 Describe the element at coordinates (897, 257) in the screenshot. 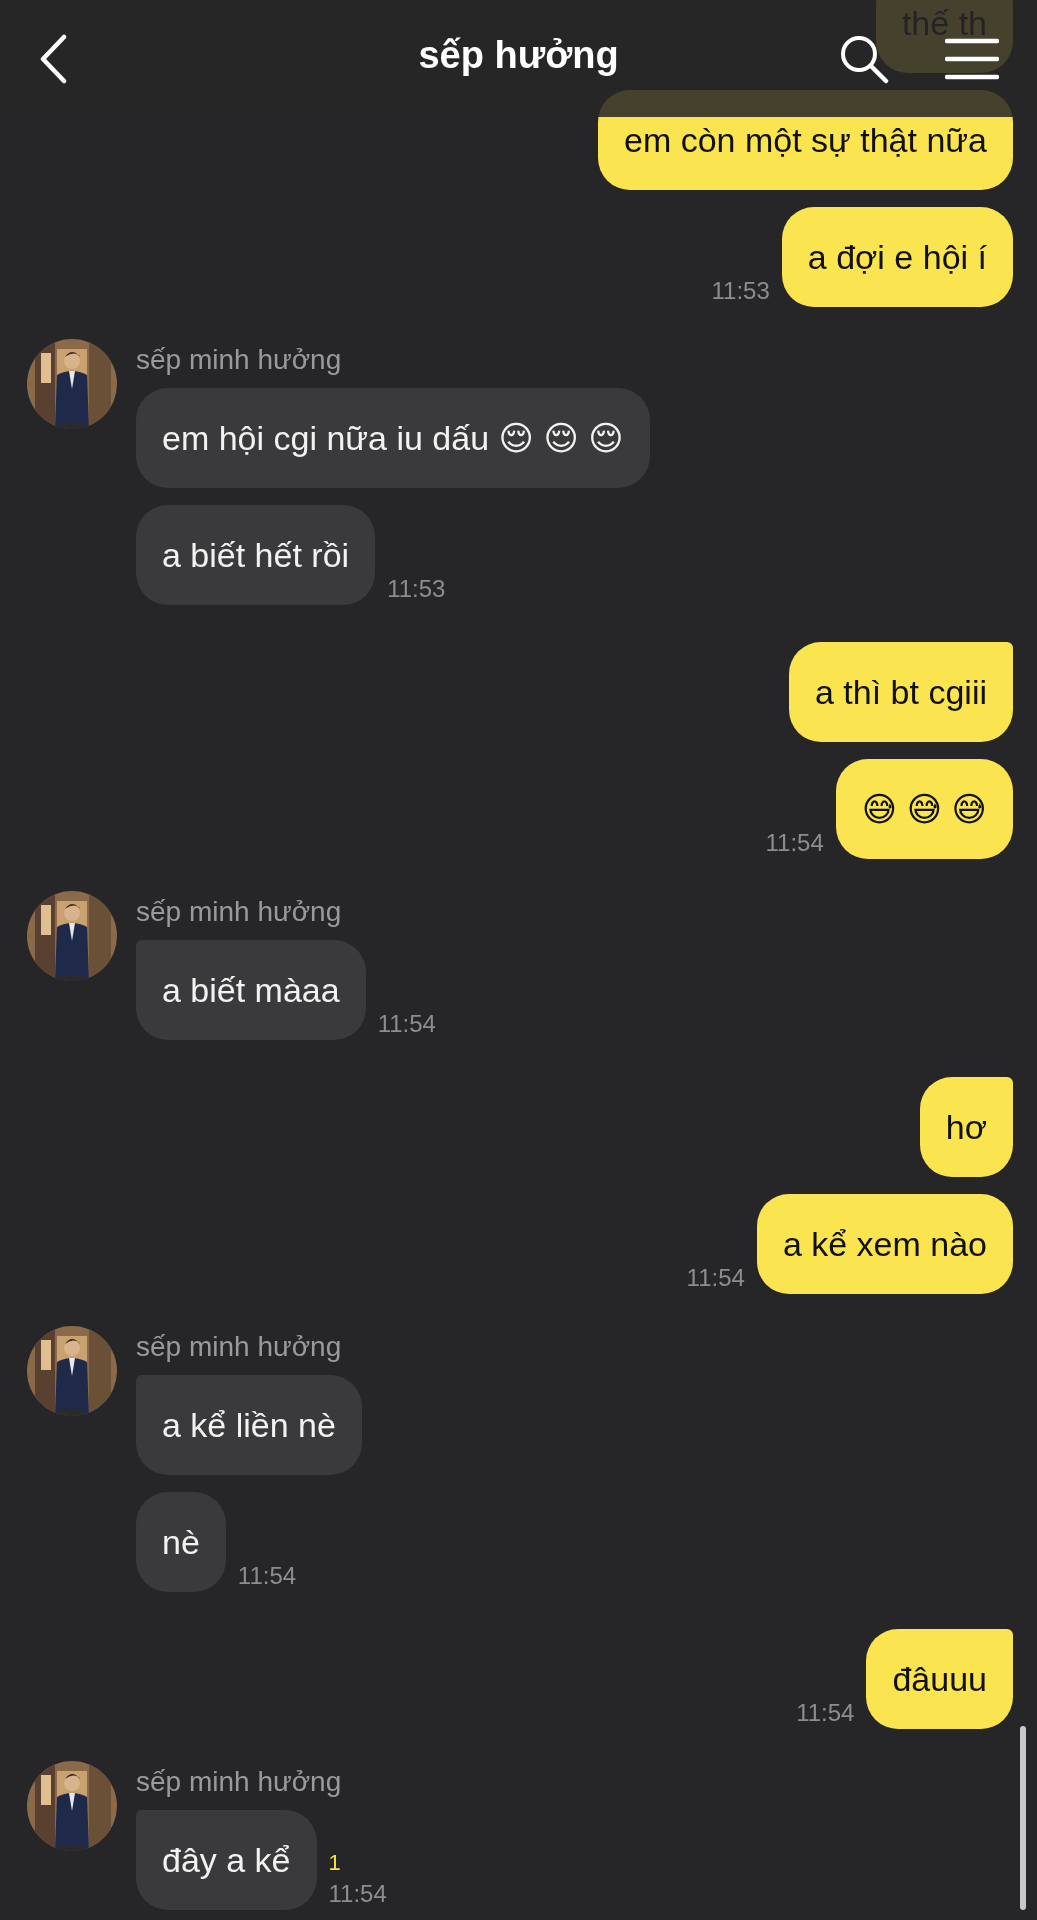

I see `message-bubble: a đợi e hội í` at that location.